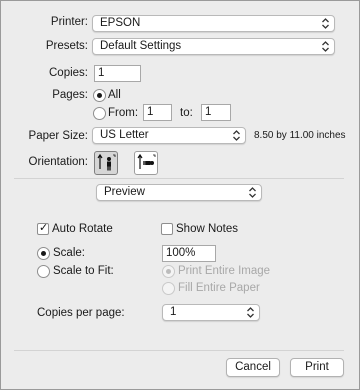 The height and width of the screenshot is (390, 360). I want to click on print-button: Print, so click(317, 367).